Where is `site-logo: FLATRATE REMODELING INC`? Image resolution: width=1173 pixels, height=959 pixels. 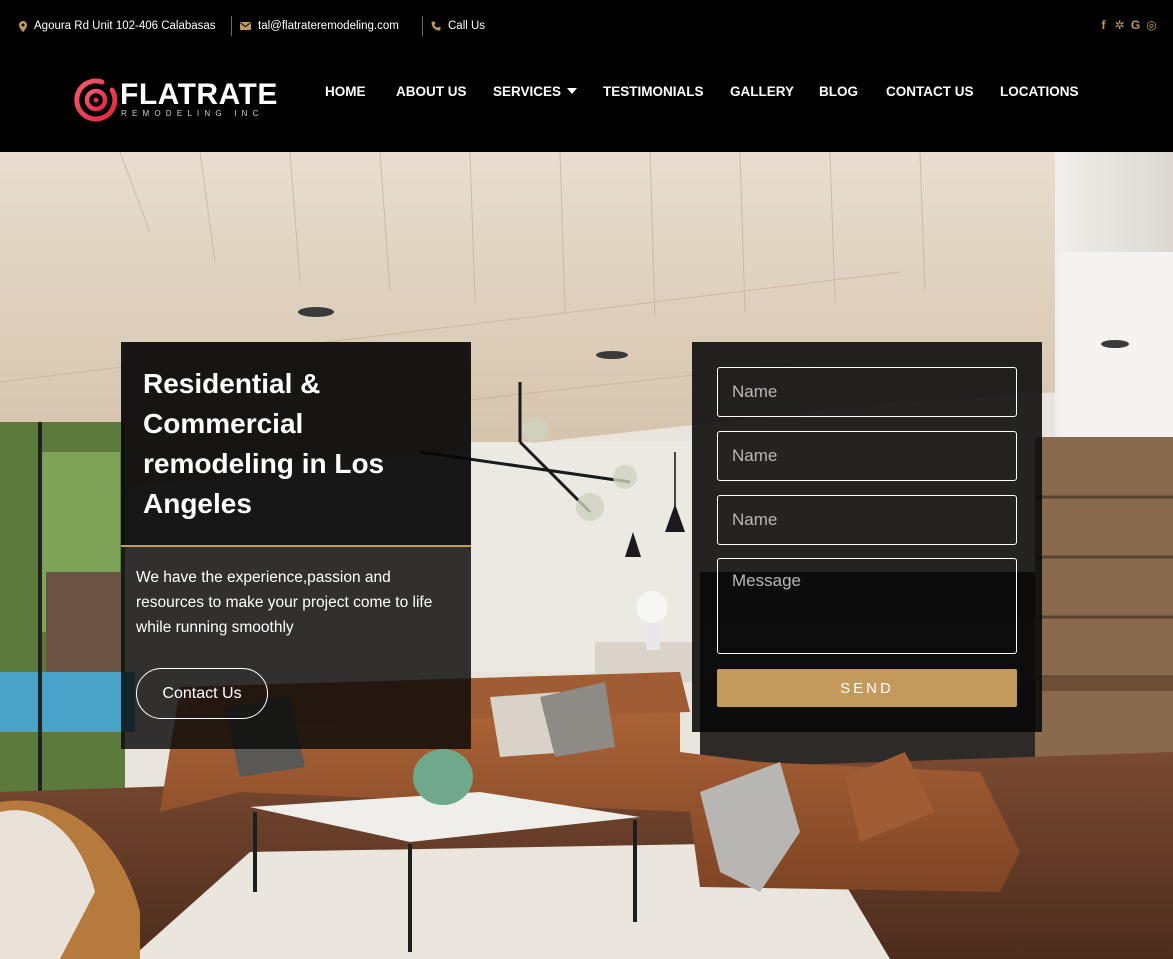
site-logo: FLATRATE REMODELING INC is located at coordinates (175, 101).